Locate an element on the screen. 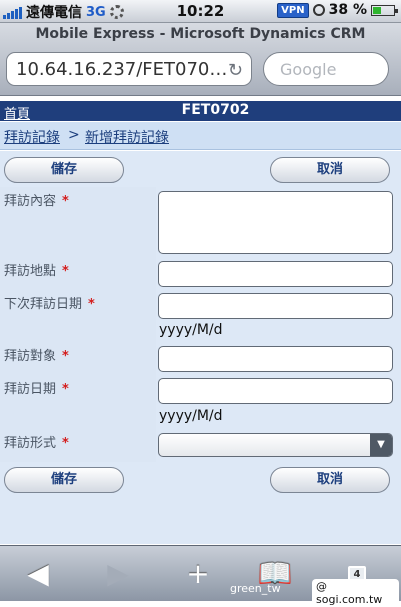 The height and width of the screenshot is (607, 401). breadcrumb-parent-link: 拜訪記錄 is located at coordinates (32, 137).